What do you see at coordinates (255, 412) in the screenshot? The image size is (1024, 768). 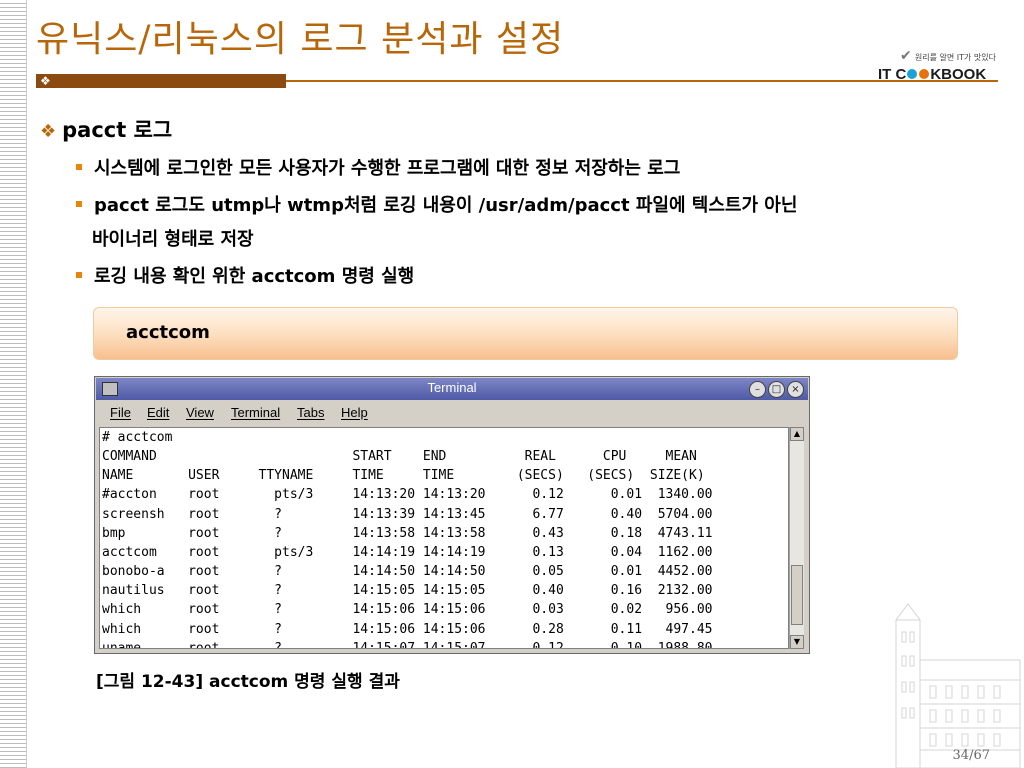 I see `menu-terminal: Terminal` at bounding box center [255, 412].